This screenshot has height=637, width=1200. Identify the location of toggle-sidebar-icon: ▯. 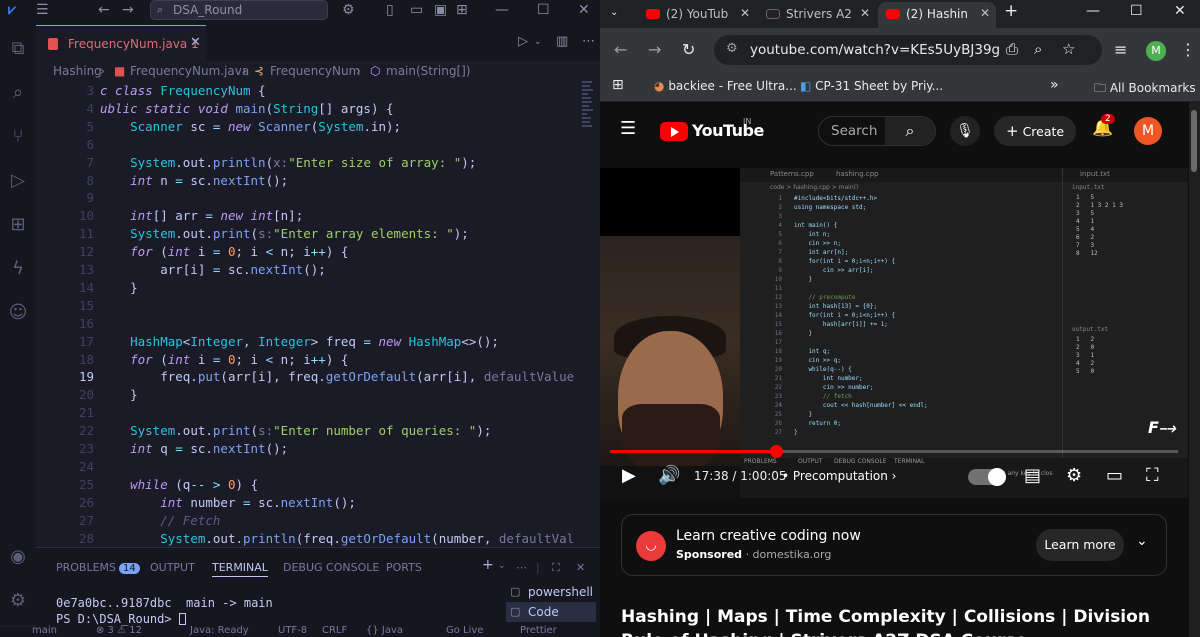
(390, 10).